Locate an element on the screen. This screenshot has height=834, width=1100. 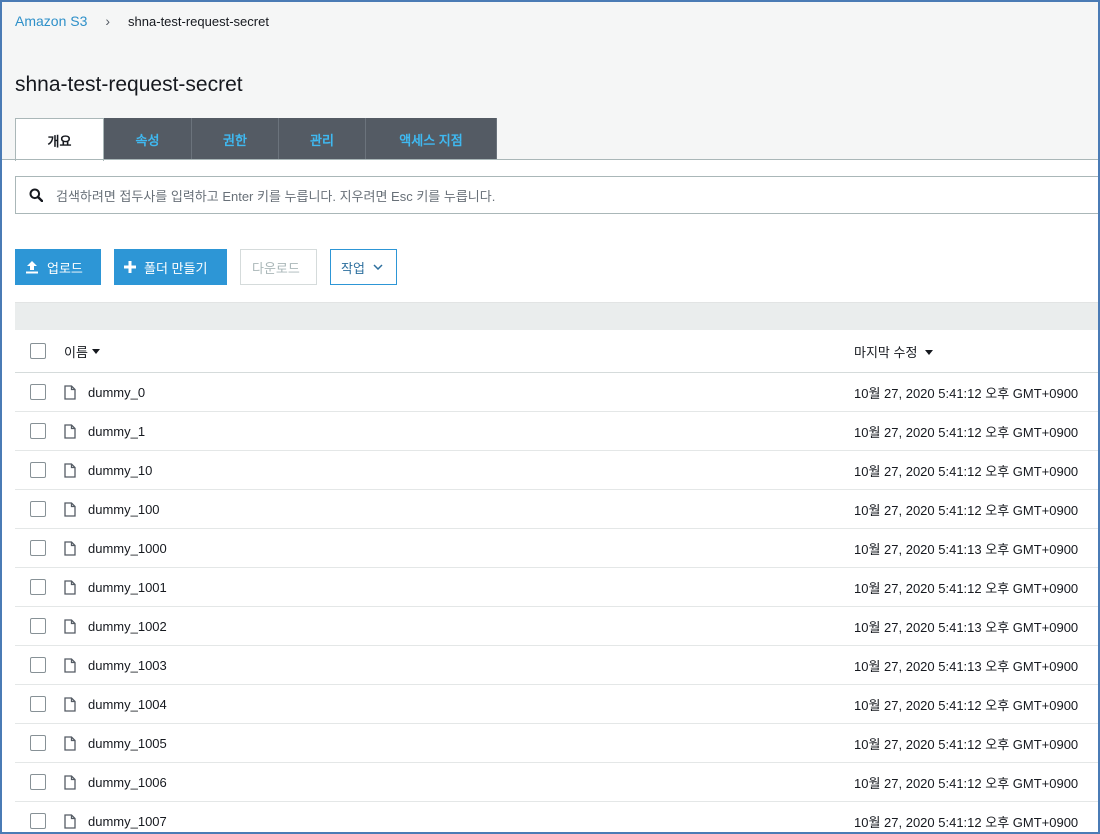
search-icon is located at coordinates (36, 195).